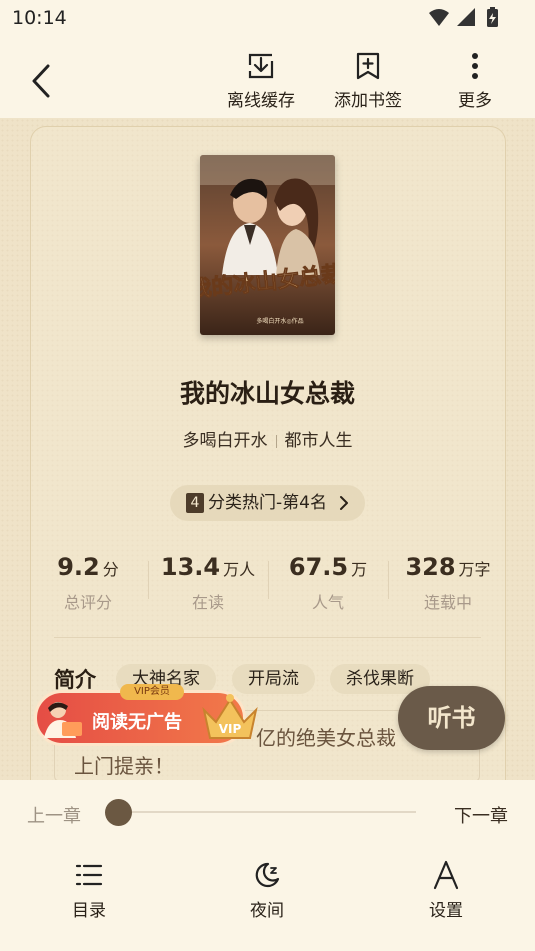 The height and width of the screenshot is (951, 535). What do you see at coordinates (137, 722) in the screenshot?
I see `vip-banner-text: 阅读无广告` at bounding box center [137, 722].